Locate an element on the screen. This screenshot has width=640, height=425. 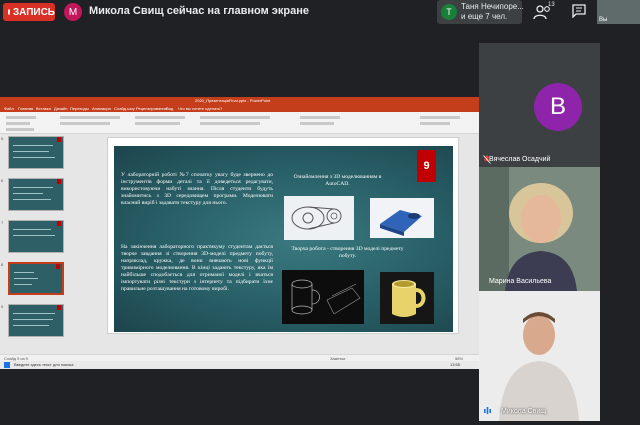
ppt-window-title: 2020_ПрезентаціяFinal.pptx - PowerPoint is located at coordinates (233, 100).